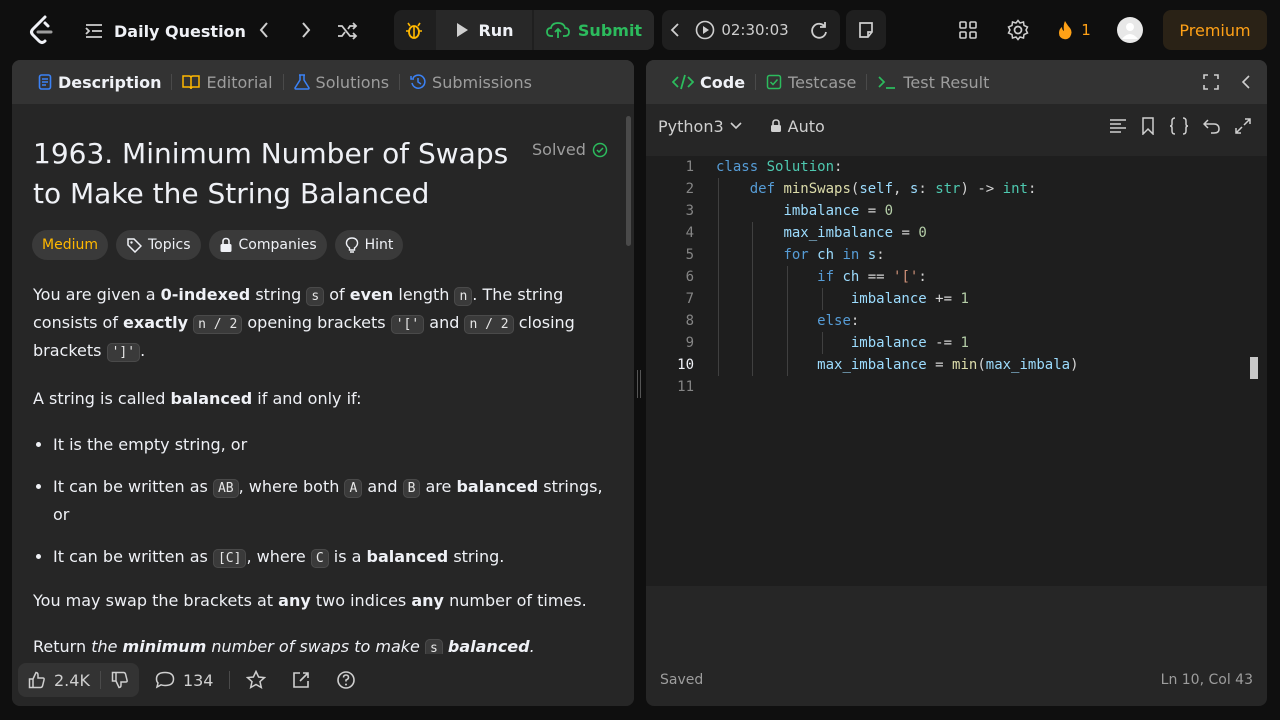  I want to click on code-line: 7 imbalance += 1, so click(956, 299).